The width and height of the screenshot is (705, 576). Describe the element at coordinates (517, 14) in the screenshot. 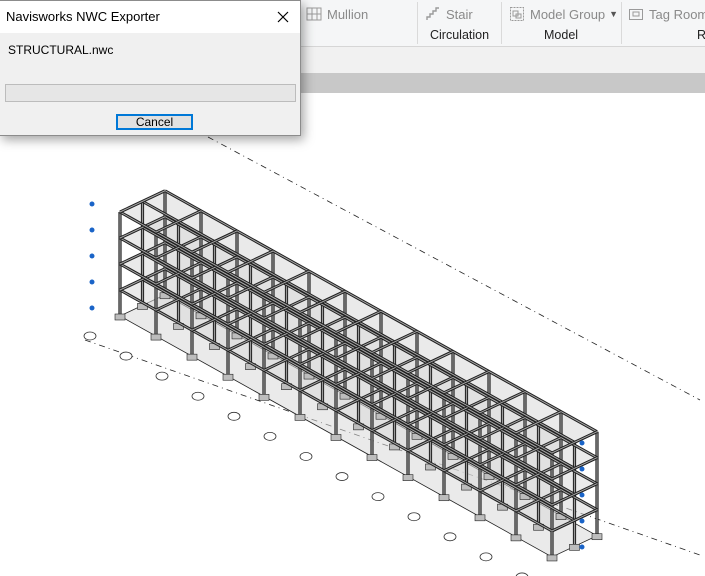

I see `model-group-icon` at that location.